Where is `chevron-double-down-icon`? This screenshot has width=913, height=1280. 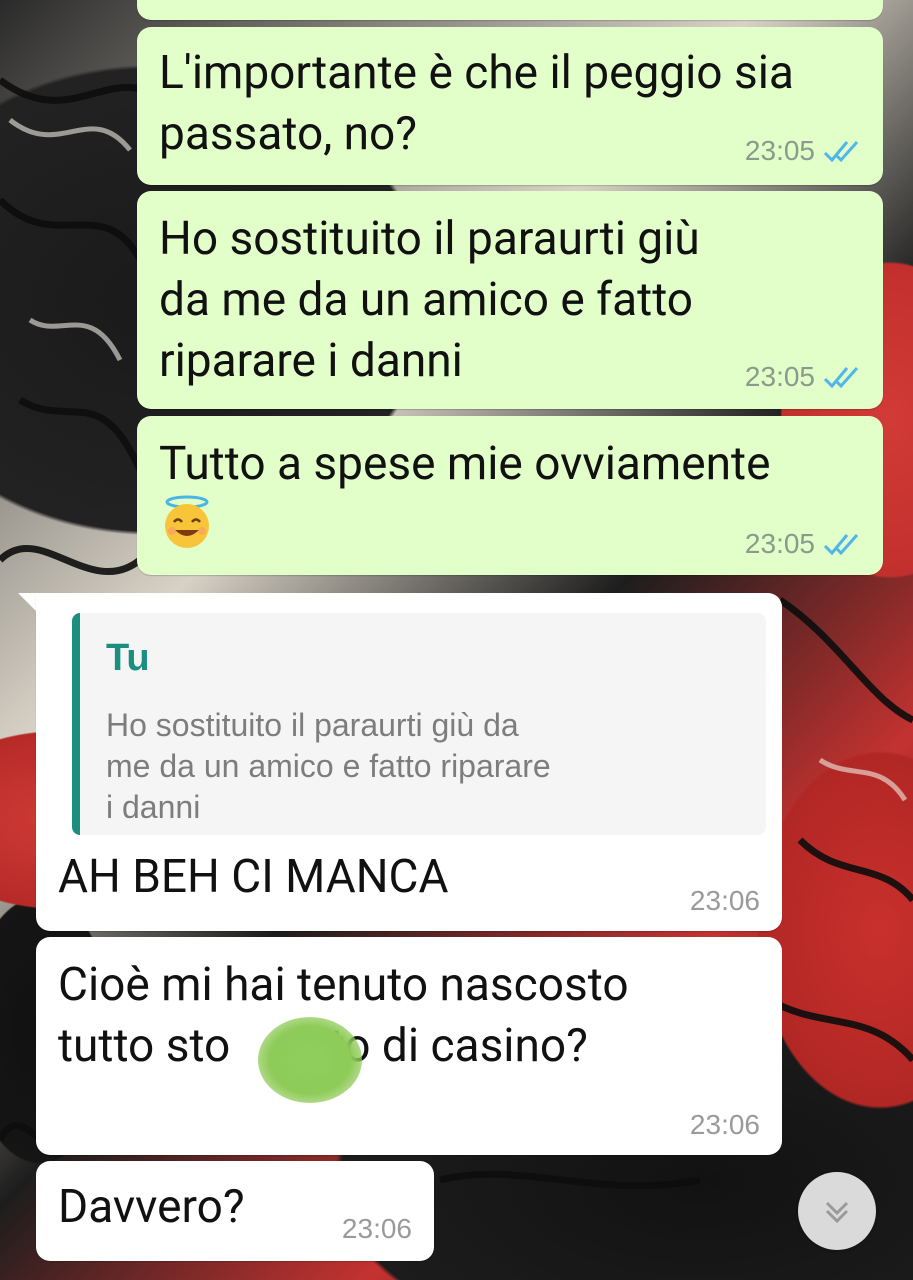 chevron-double-down-icon is located at coordinates (837, 1212).